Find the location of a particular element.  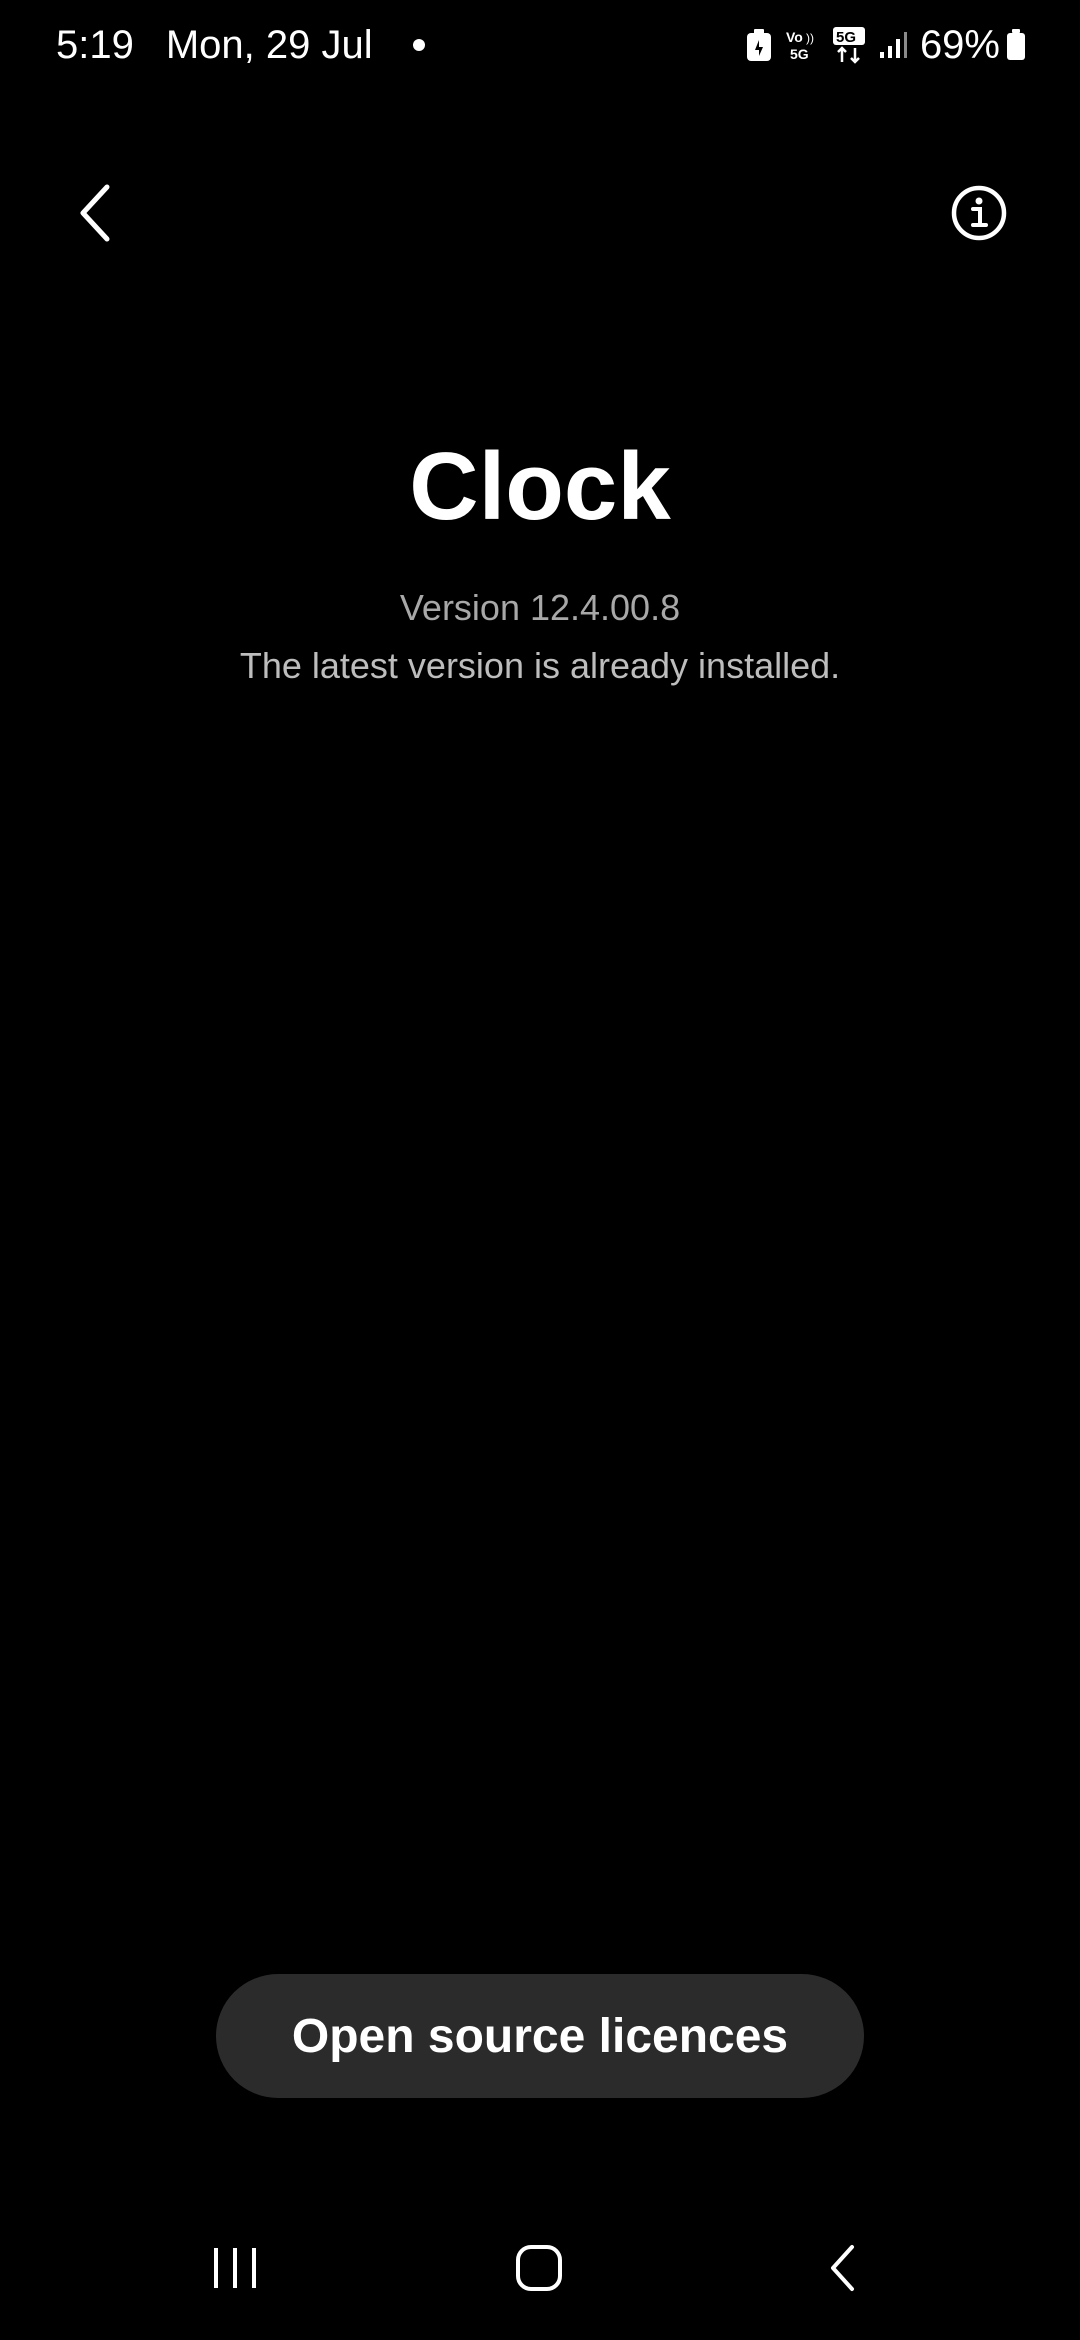

battery-percent: 69% is located at coordinates (959, 44).